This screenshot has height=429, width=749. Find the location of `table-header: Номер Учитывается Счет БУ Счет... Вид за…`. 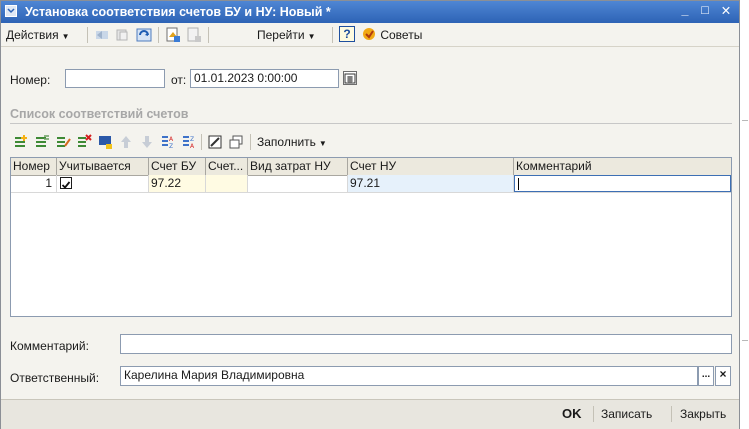

table-header: Номер Учитывается Счет БУ Счет... Вид за… is located at coordinates (371, 167).